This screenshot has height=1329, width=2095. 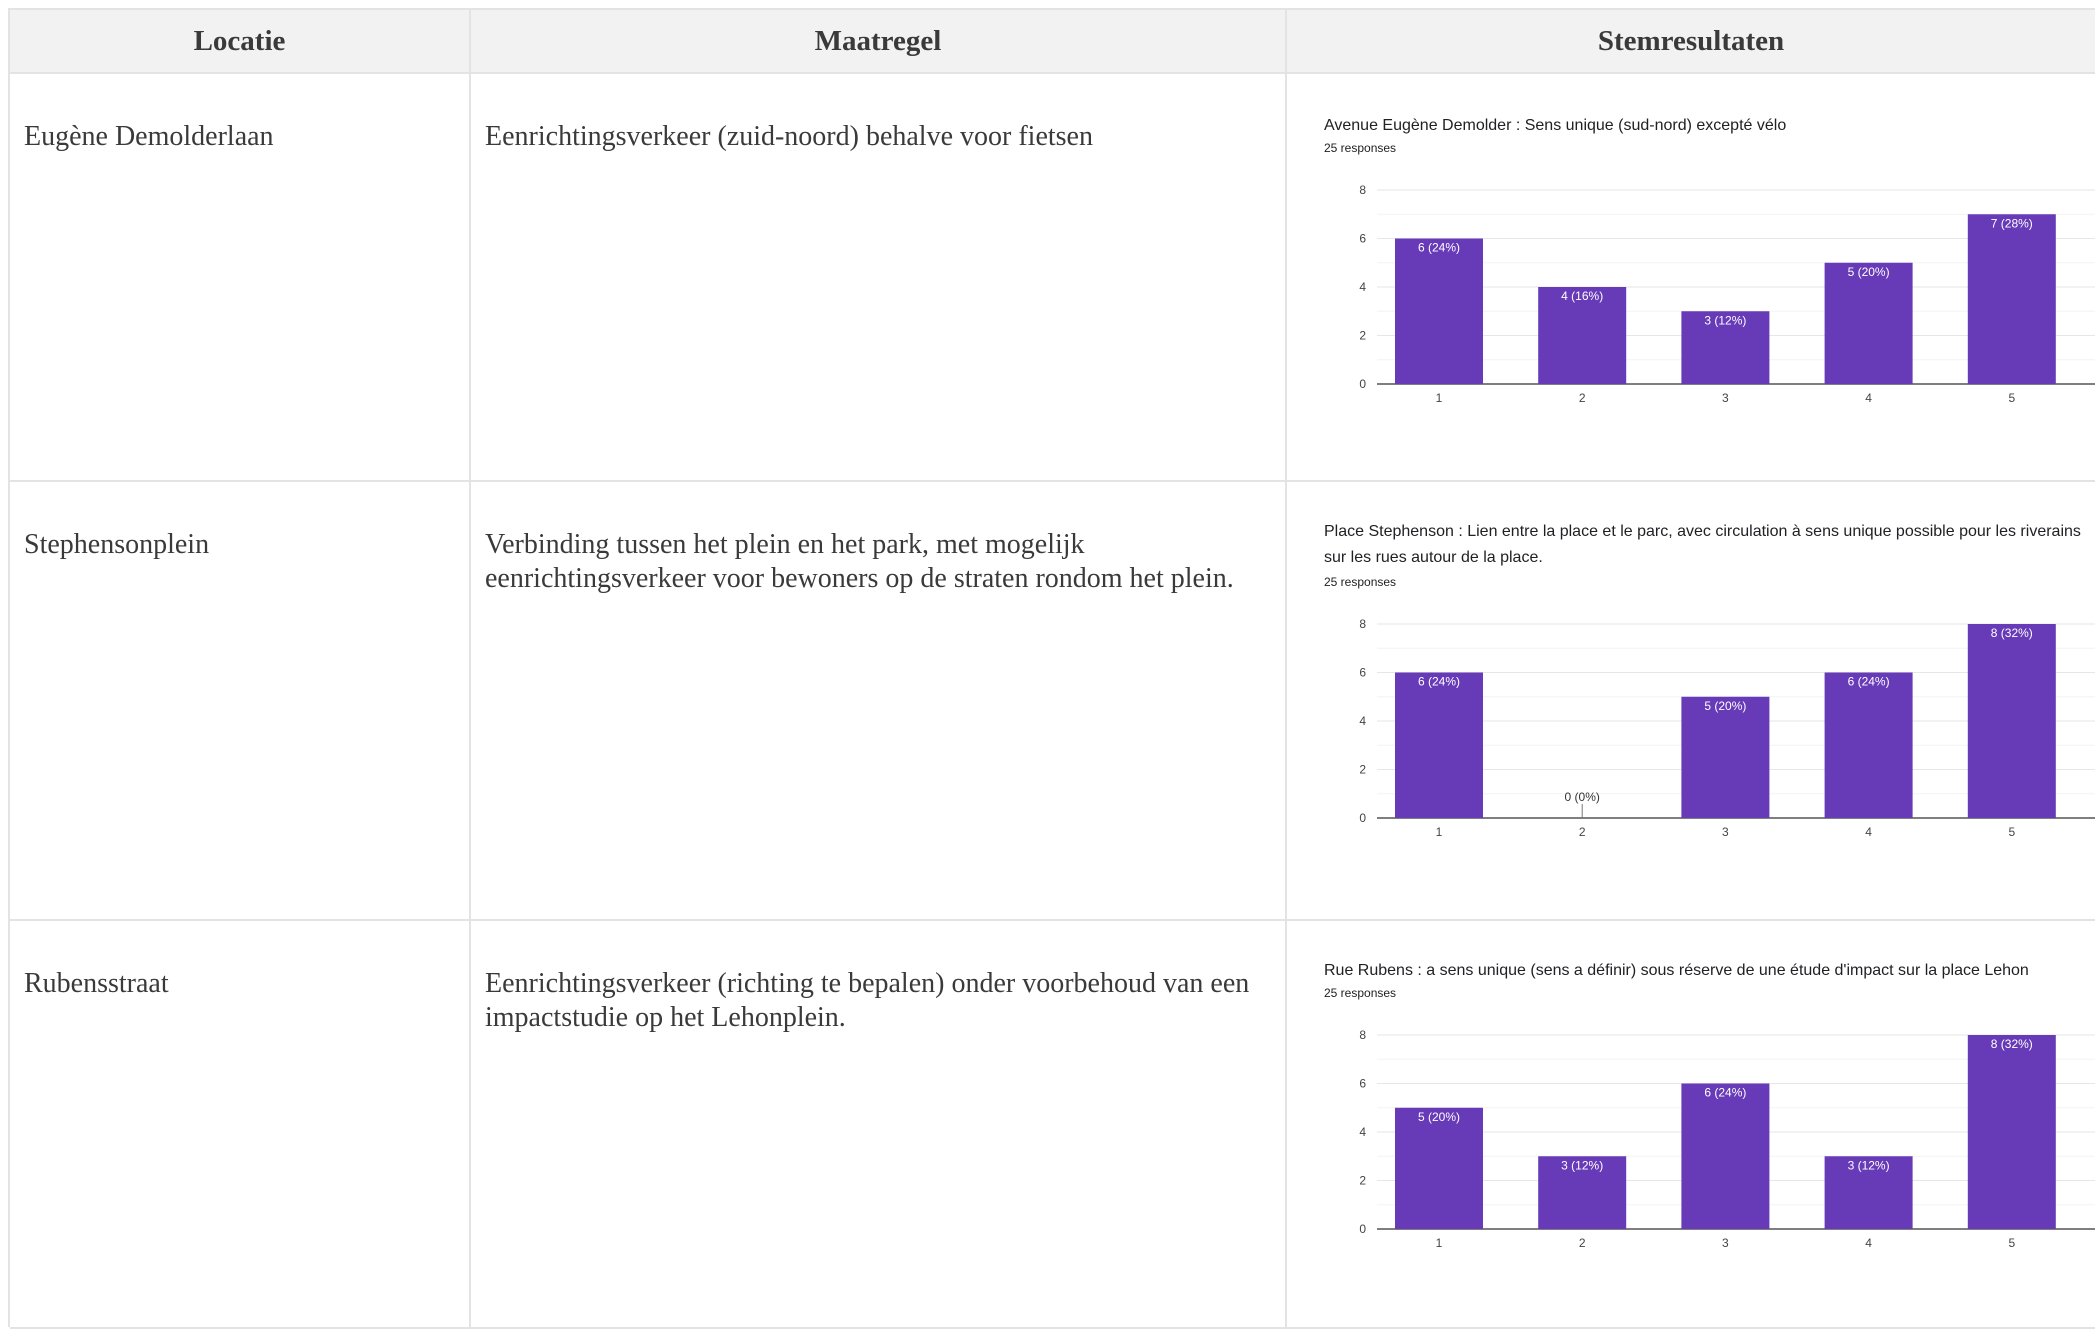 I want to click on header-maatregel: Maatregel, so click(x=879, y=42).